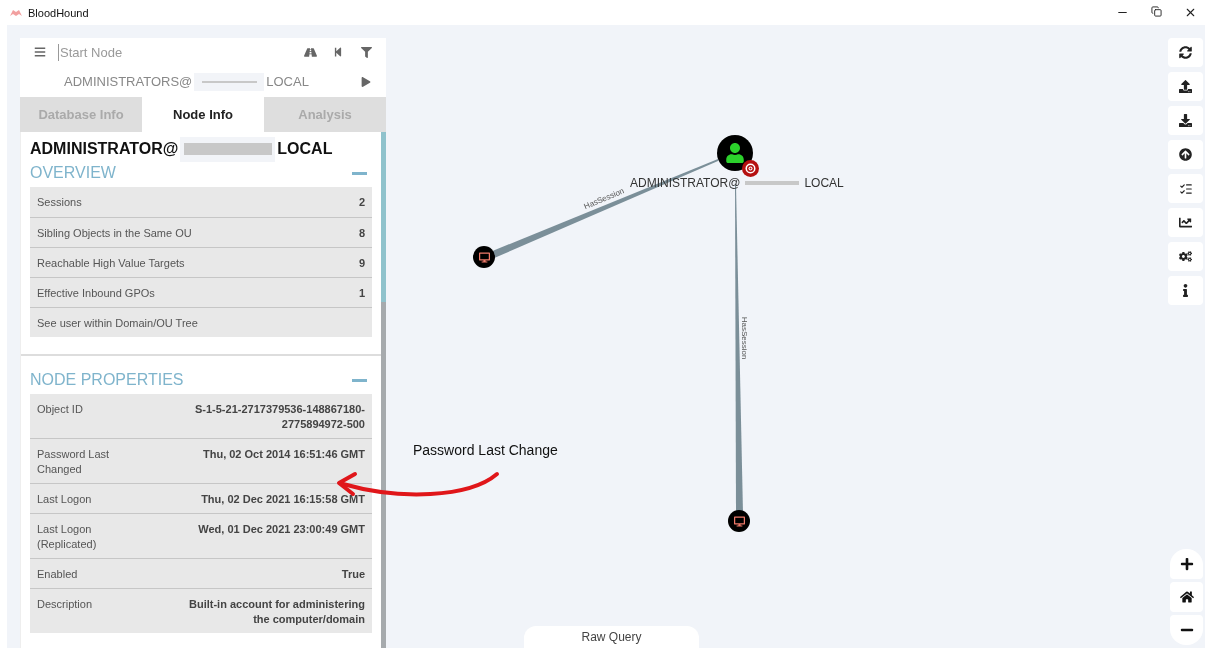 This screenshot has width=1205, height=648. I want to click on row-label: Sessions, so click(59, 202).